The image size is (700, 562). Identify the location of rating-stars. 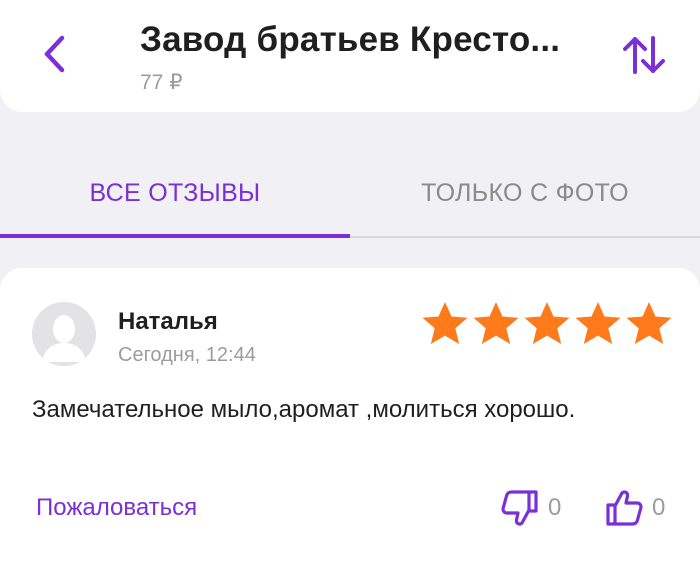
(547, 323).